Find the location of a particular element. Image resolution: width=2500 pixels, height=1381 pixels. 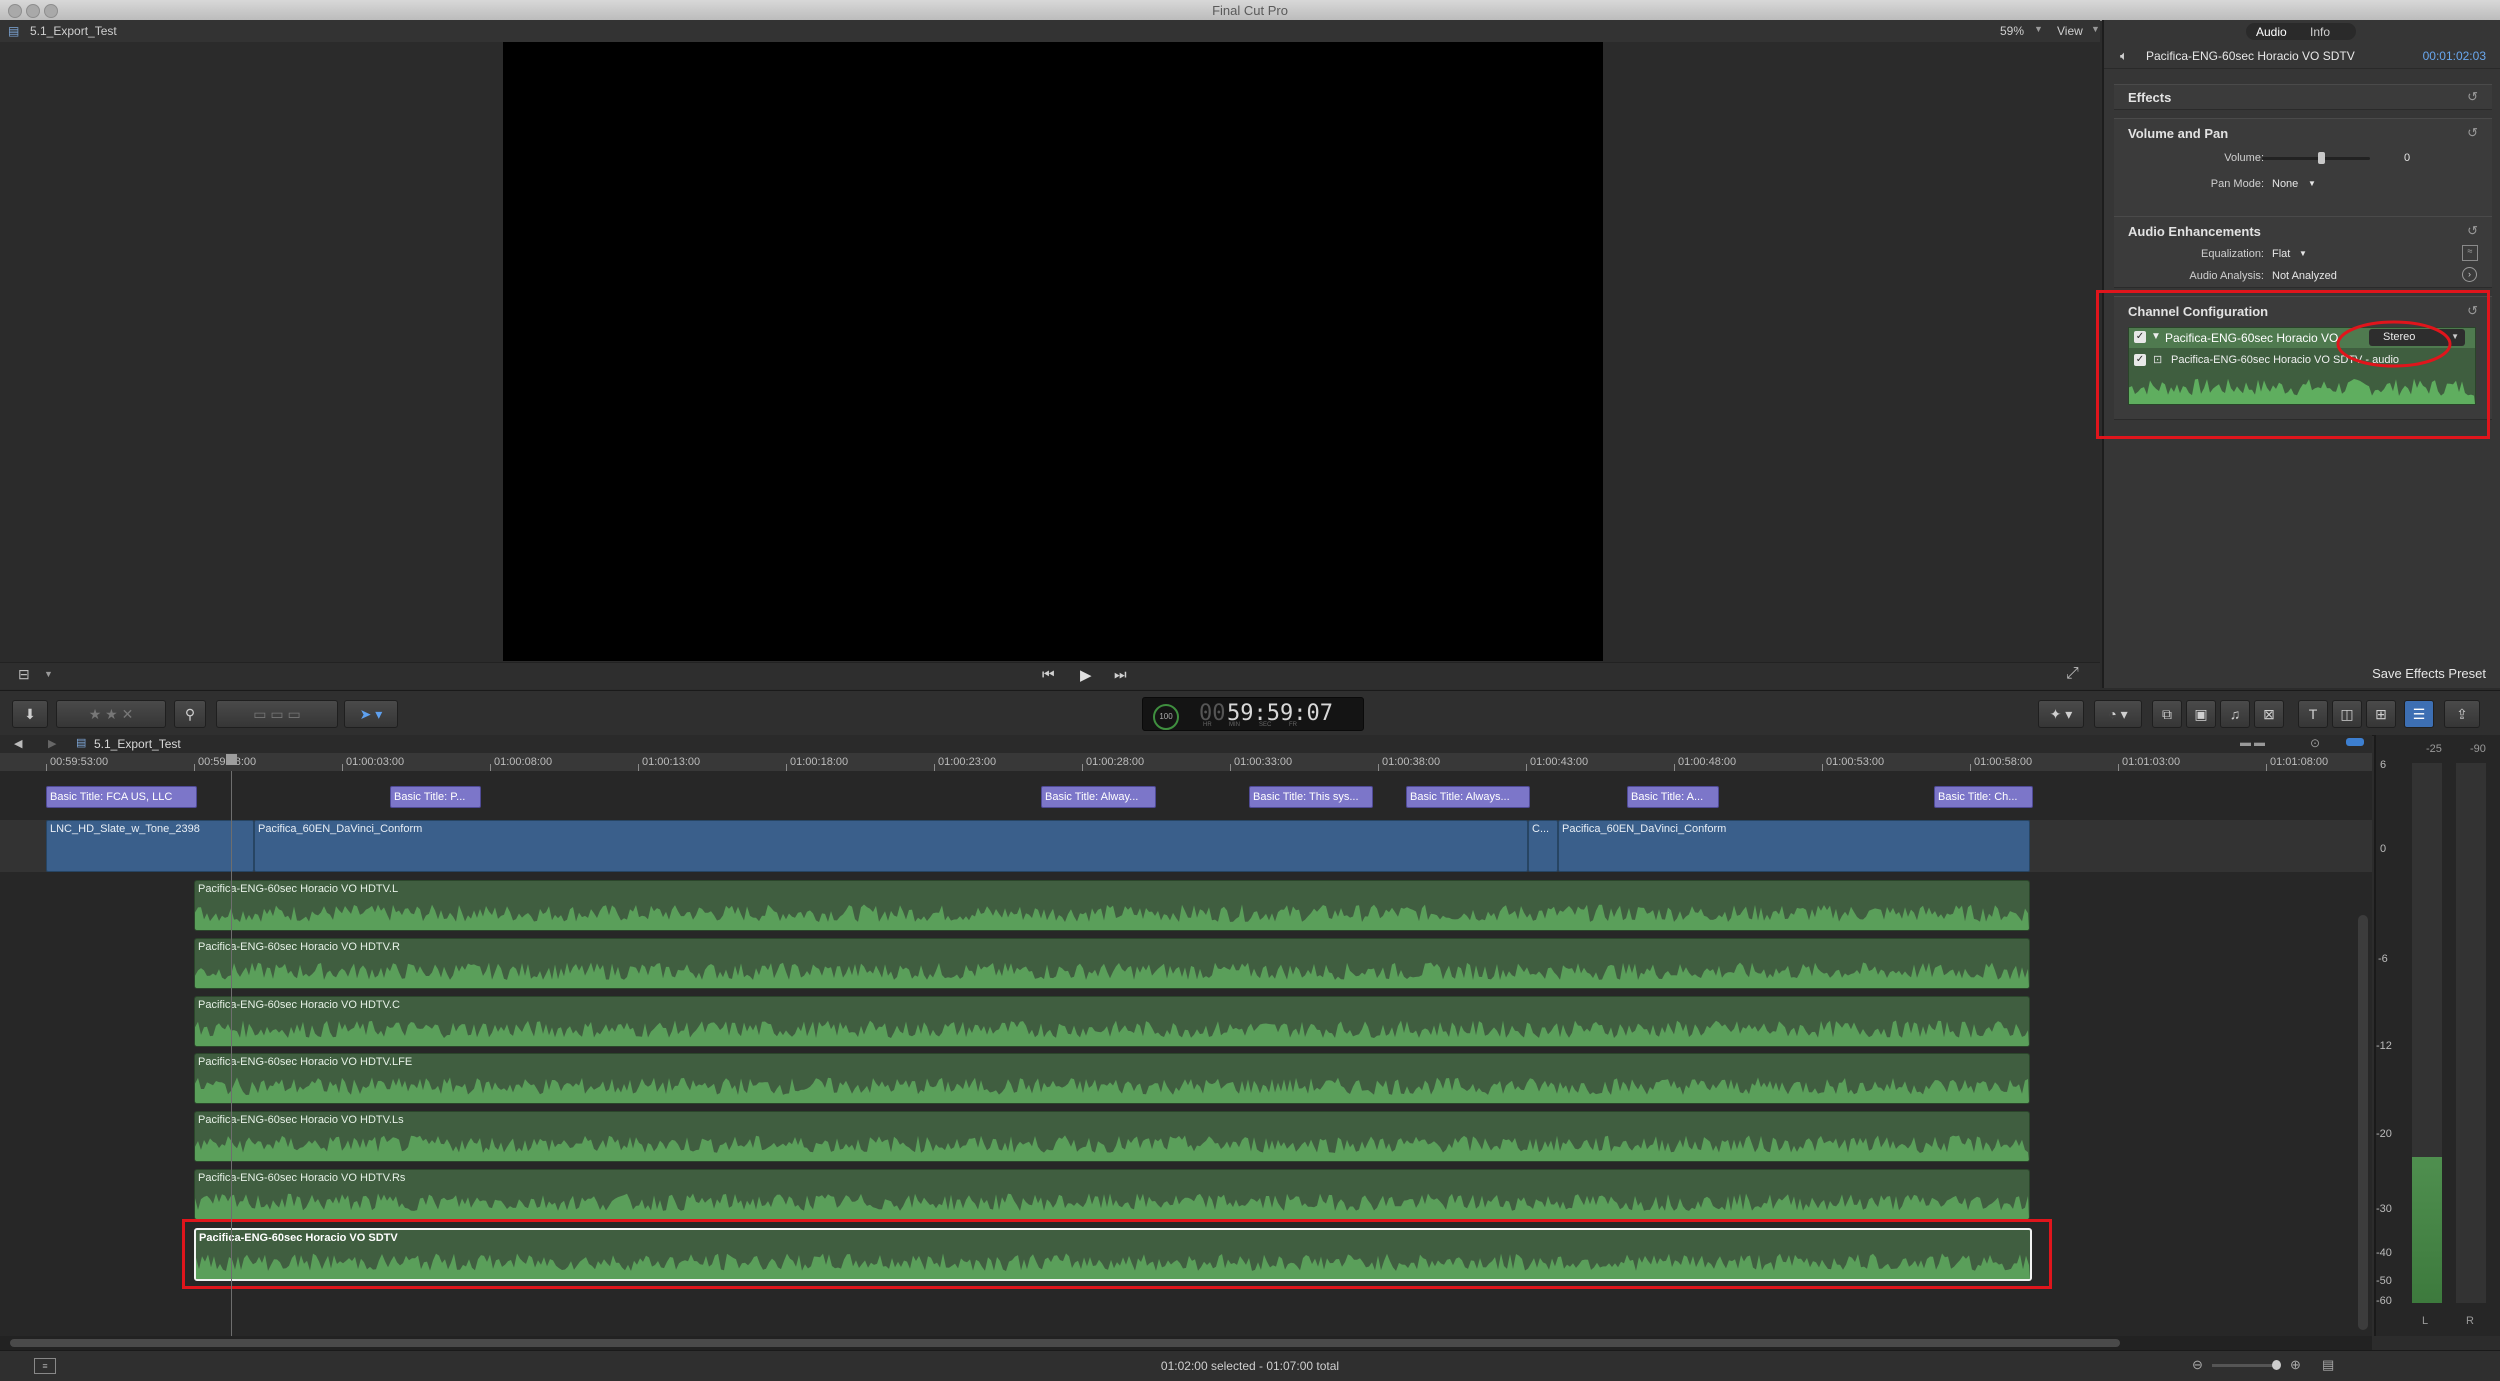

inspector-clip-name: Pacifica-ENG-60sec Horacio VO SDTV is located at coordinates (2250, 56).